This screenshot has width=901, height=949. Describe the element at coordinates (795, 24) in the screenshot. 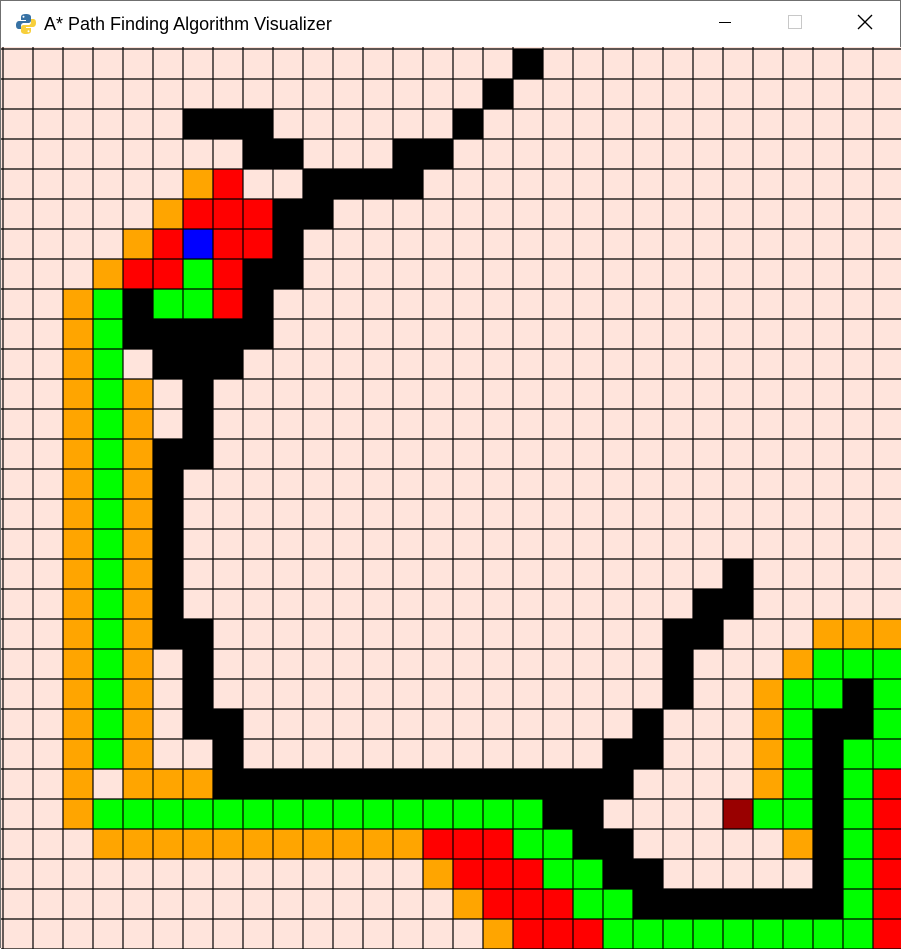

I see `maximize-button` at that location.